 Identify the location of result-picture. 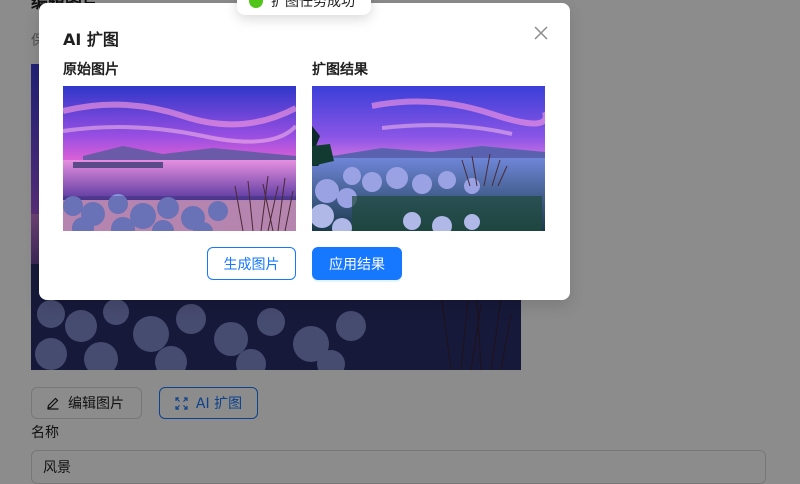
(428, 158).